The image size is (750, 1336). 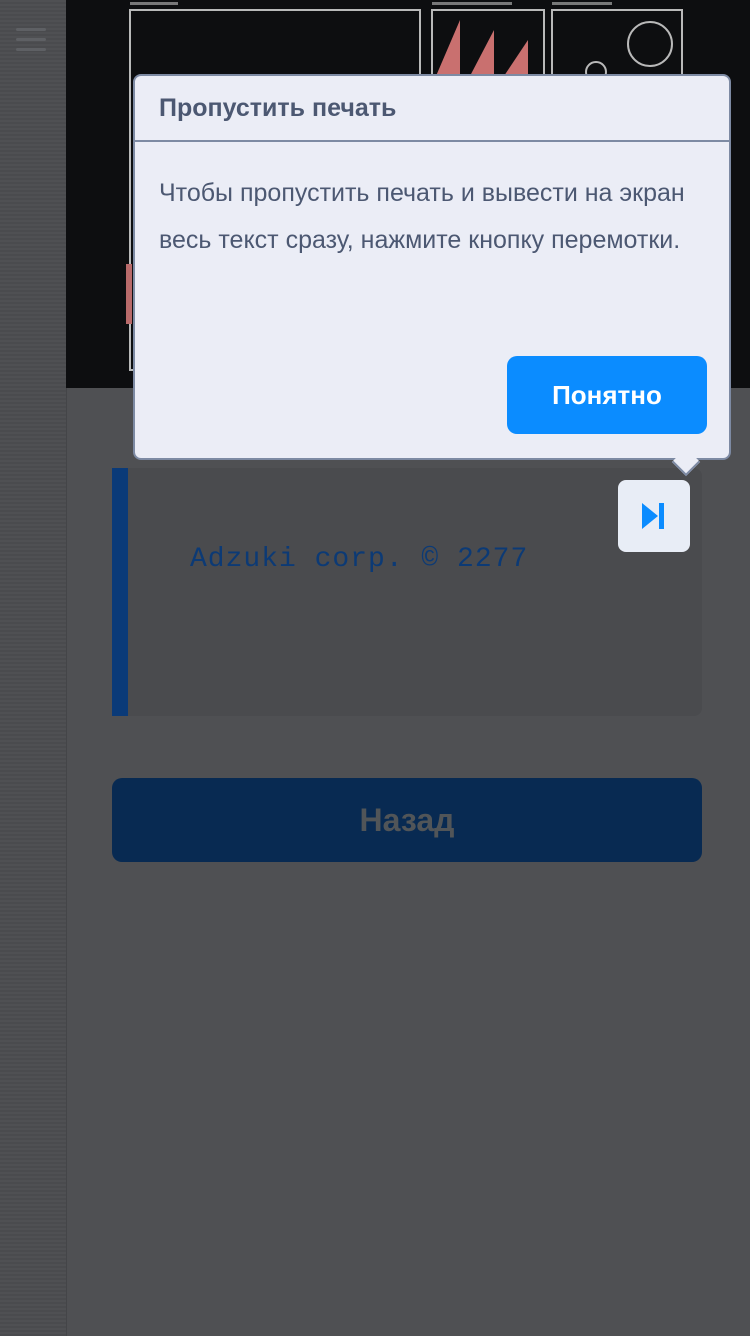 What do you see at coordinates (33, 668) in the screenshot?
I see `sidebar` at bounding box center [33, 668].